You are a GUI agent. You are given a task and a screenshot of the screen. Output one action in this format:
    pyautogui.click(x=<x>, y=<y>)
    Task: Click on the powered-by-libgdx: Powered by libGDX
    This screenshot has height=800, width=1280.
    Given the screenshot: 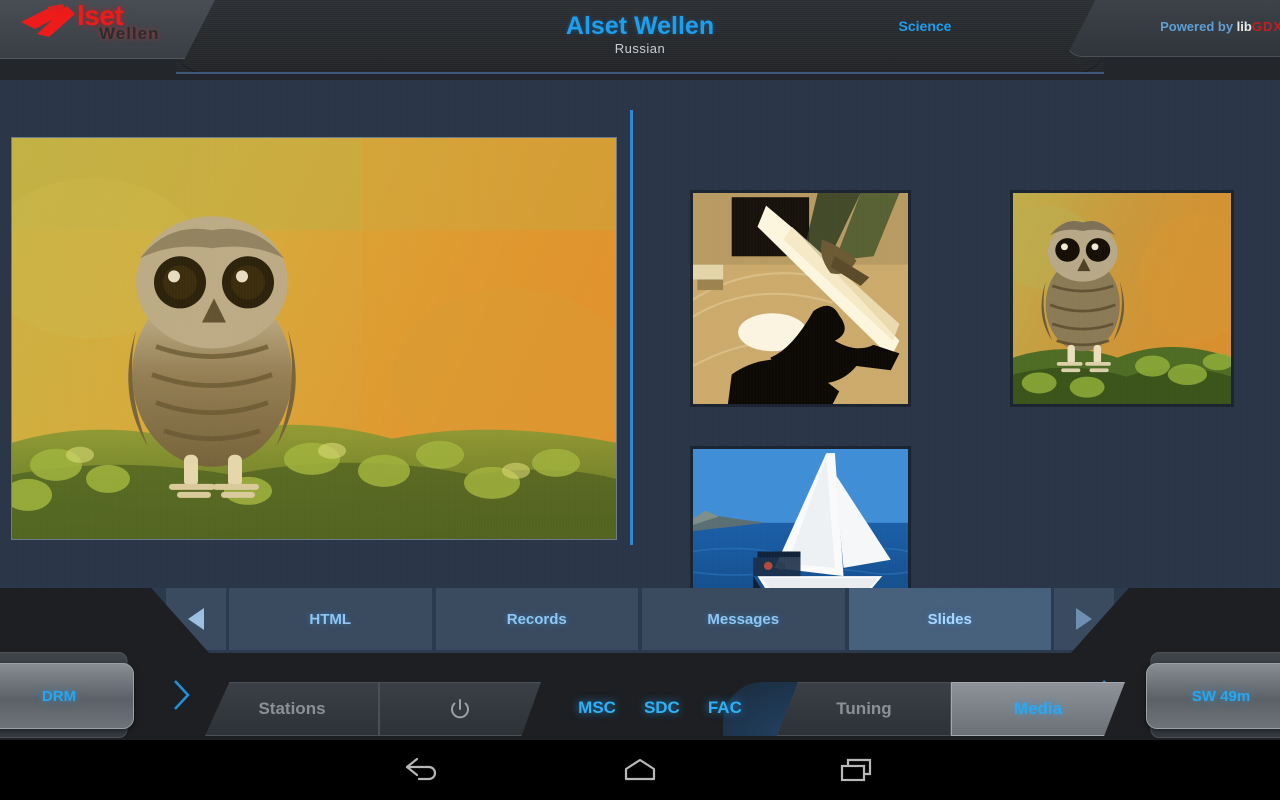 What is the action you would take?
    pyautogui.click(x=1220, y=26)
    